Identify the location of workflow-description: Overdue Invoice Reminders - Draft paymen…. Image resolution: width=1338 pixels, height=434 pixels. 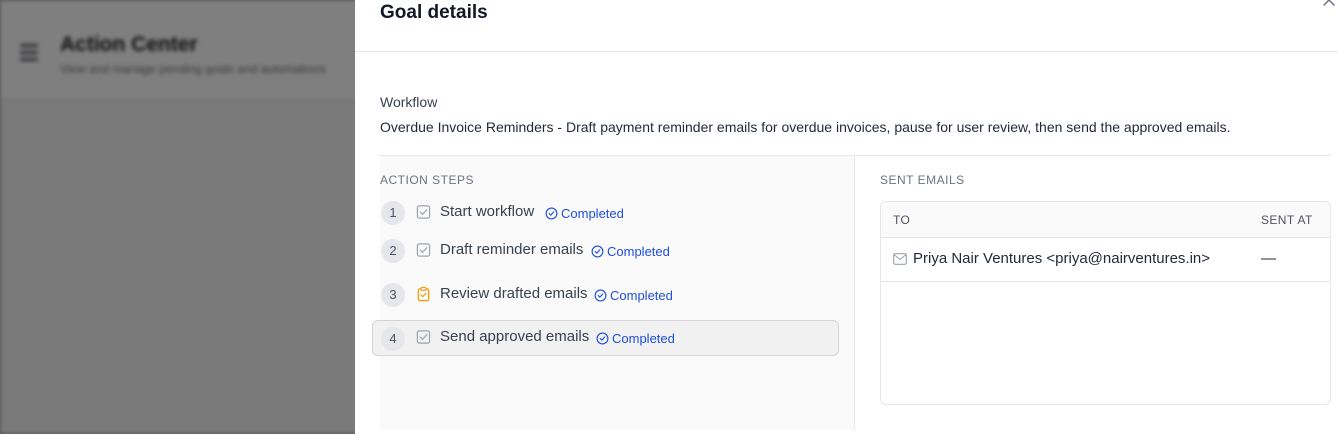
(805, 127).